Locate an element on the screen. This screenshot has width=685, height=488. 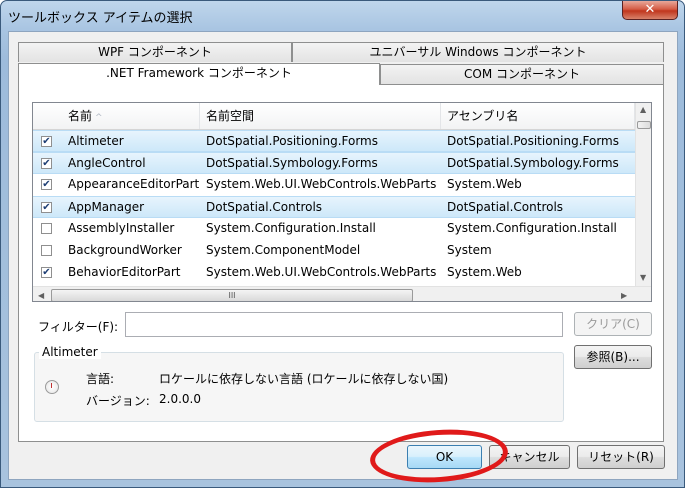
tab-uwp: ユニバーサル Windows コンポーネント is located at coordinates (478, 52).